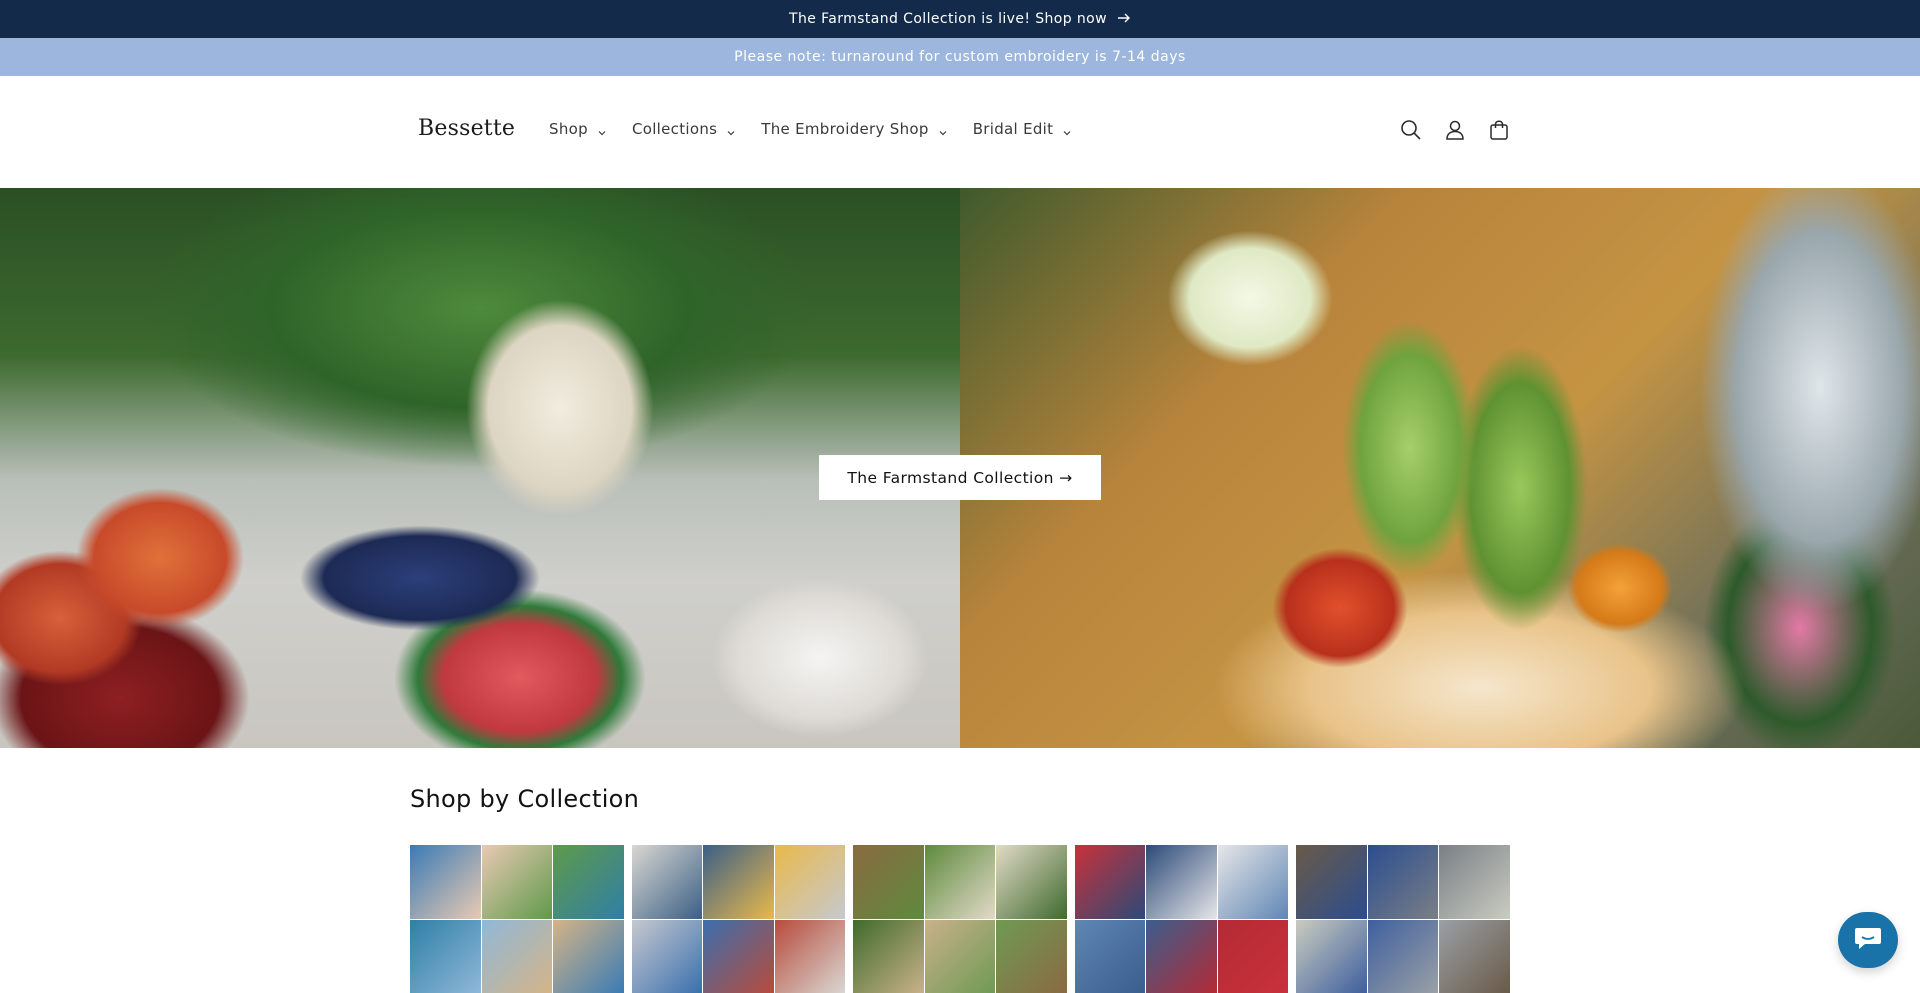 The image size is (1920, 993). I want to click on chat-icon, so click(1868, 940).